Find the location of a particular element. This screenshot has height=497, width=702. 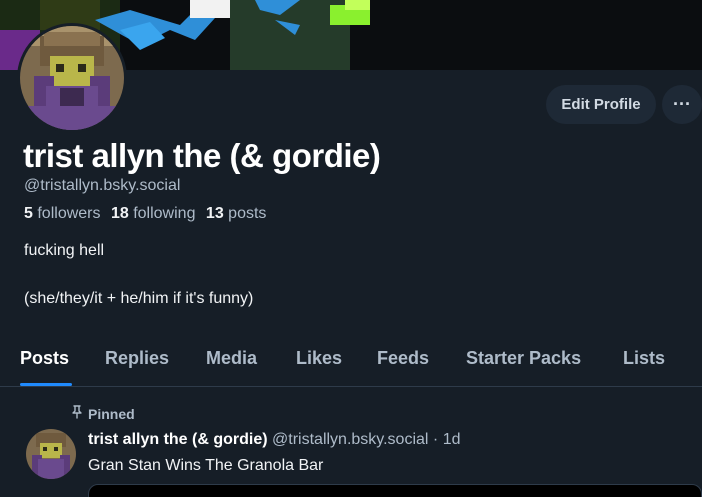

tab-lists: Lists is located at coordinates (644, 358).